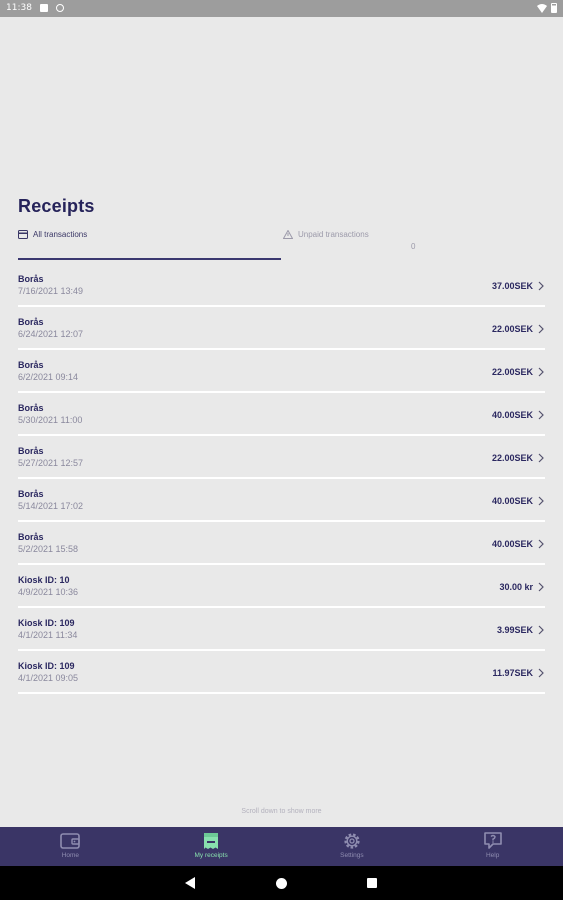  I want to click on receipt-amount: 30.00 kr, so click(516, 587).